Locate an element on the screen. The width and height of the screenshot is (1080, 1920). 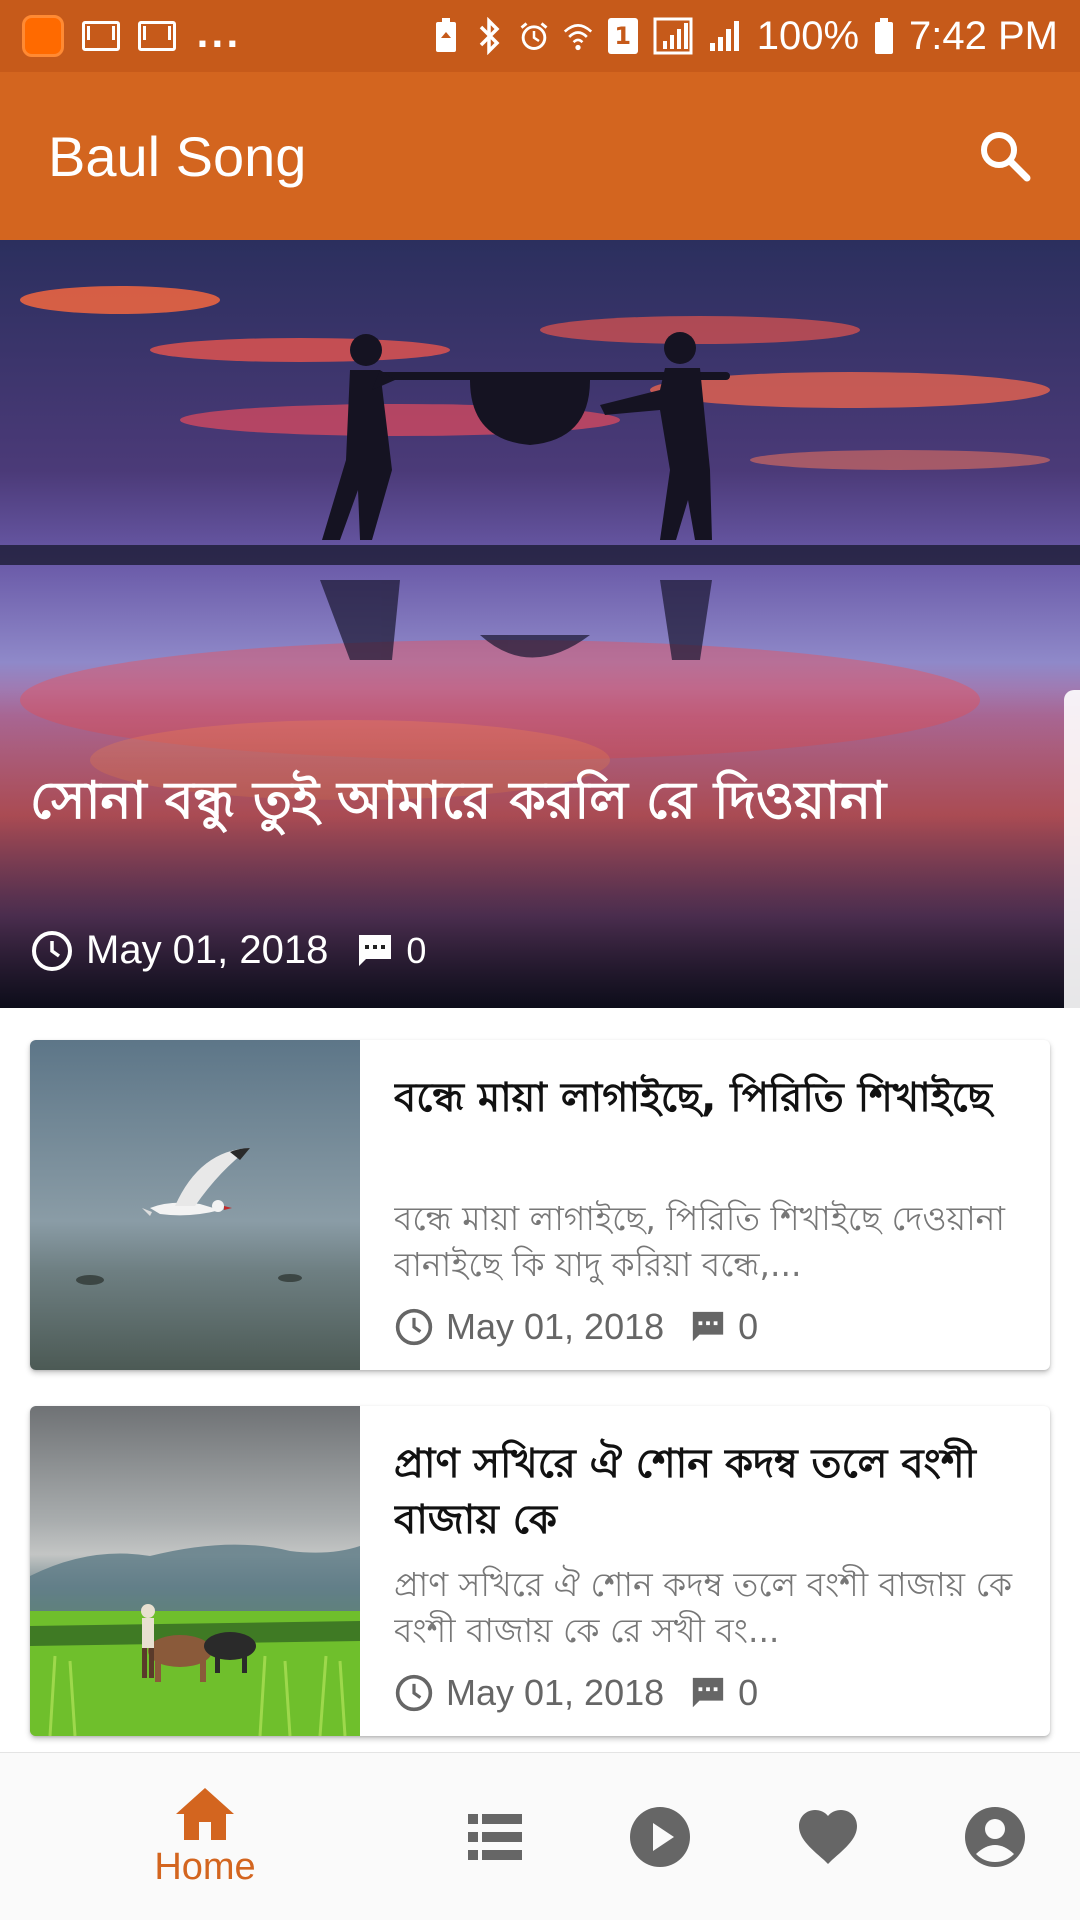
featured-post-date: May 01, 2018 is located at coordinates (207, 950).